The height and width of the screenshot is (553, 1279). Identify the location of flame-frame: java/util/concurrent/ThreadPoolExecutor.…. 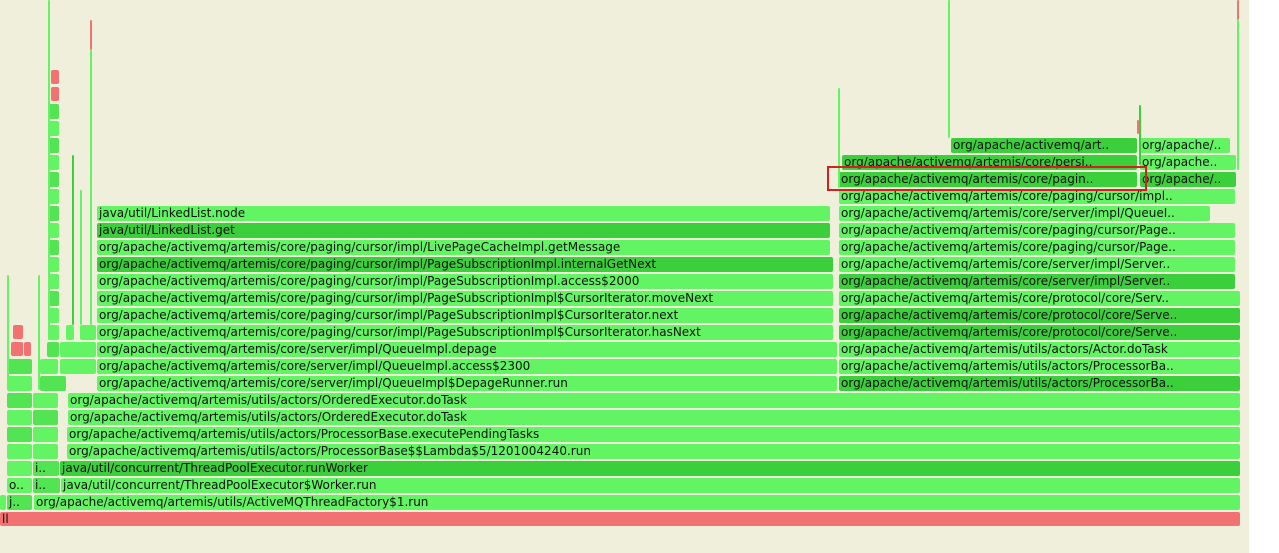
(650, 468).